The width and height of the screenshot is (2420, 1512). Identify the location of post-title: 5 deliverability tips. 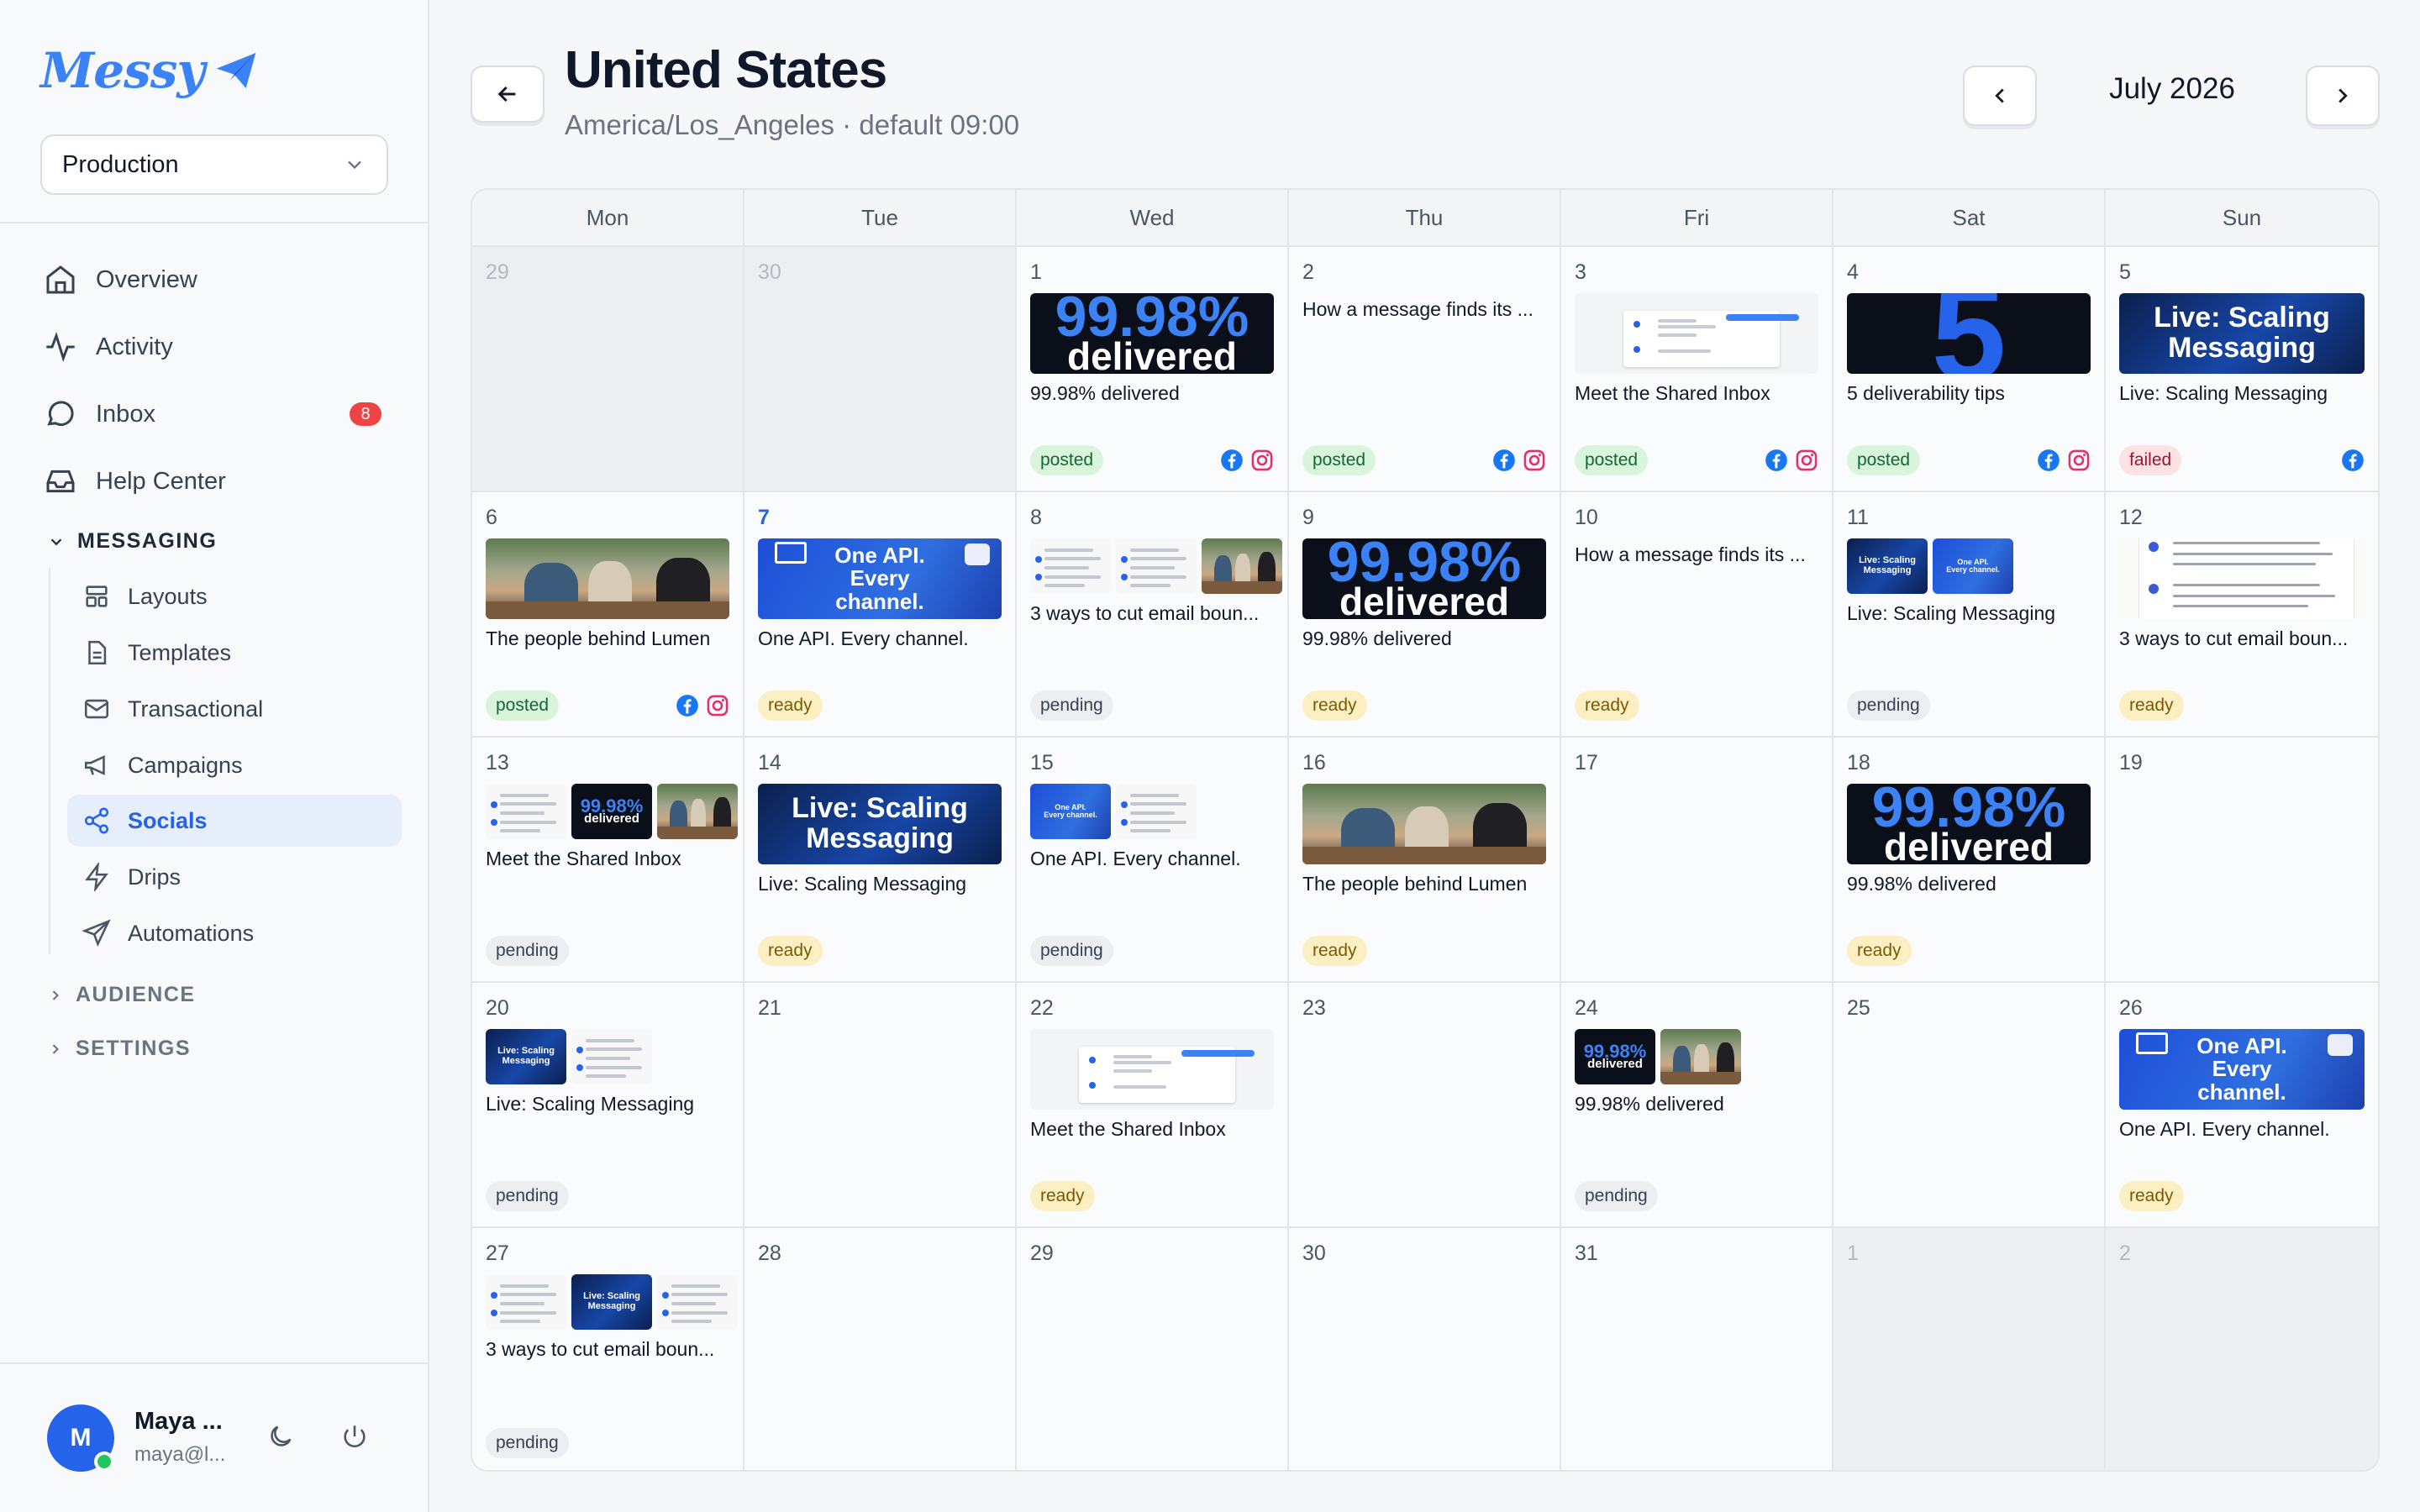
(1969, 393).